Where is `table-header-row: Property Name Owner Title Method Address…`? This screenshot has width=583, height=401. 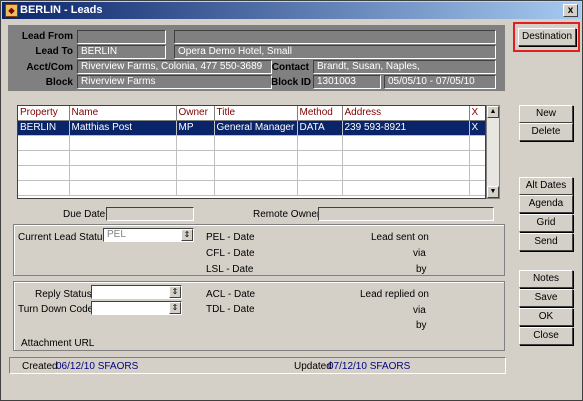
table-header-row: Property Name Owner Title Method Address… is located at coordinates (251, 113).